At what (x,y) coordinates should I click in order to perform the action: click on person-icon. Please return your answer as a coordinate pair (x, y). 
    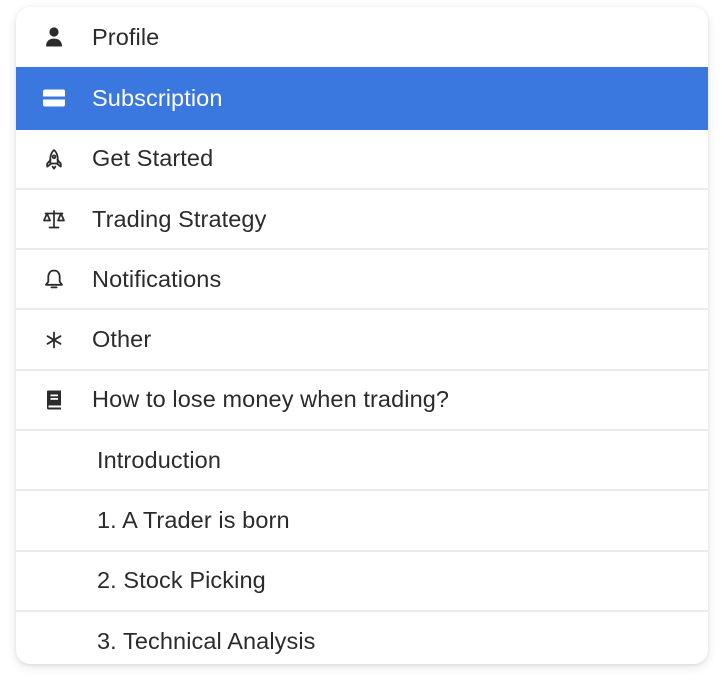
    Looking at the image, I should click on (54, 37).